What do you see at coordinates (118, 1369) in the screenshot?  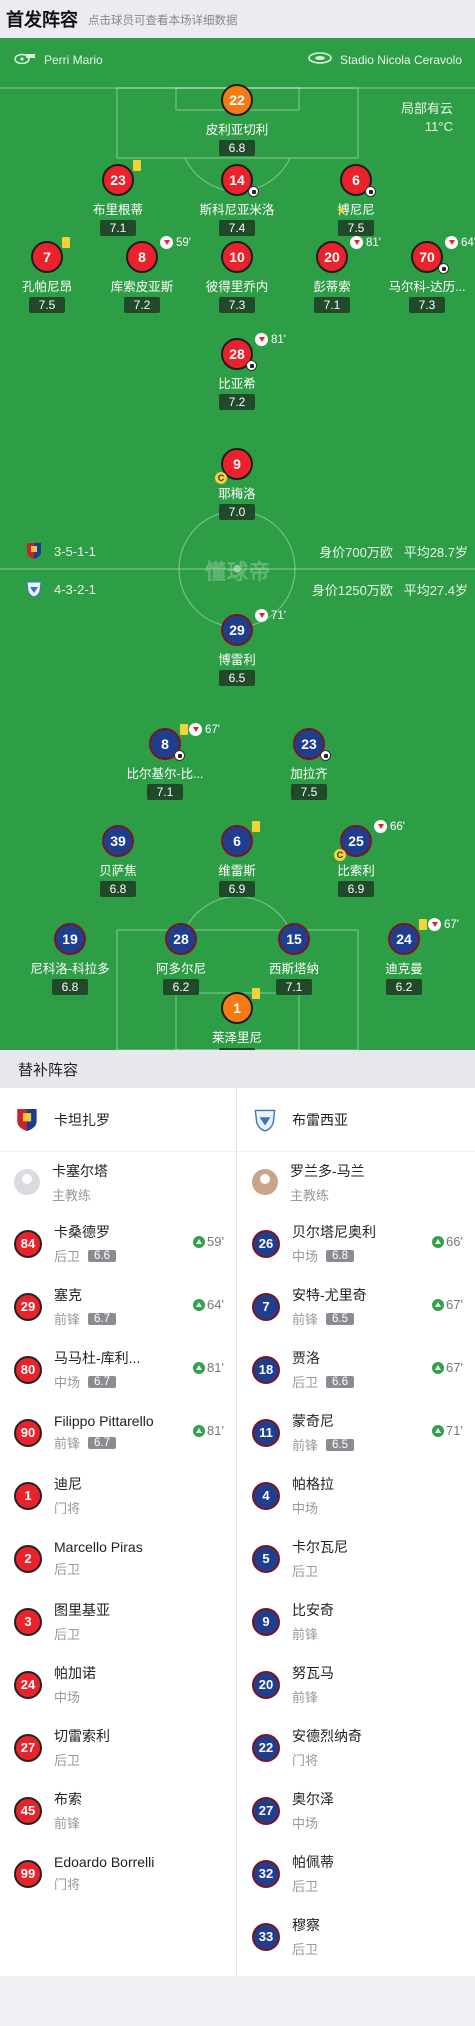 I see `home-sub-row: 80 马马杜-库利... 中场 6.7 81'` at bounding box center [118, 1369].